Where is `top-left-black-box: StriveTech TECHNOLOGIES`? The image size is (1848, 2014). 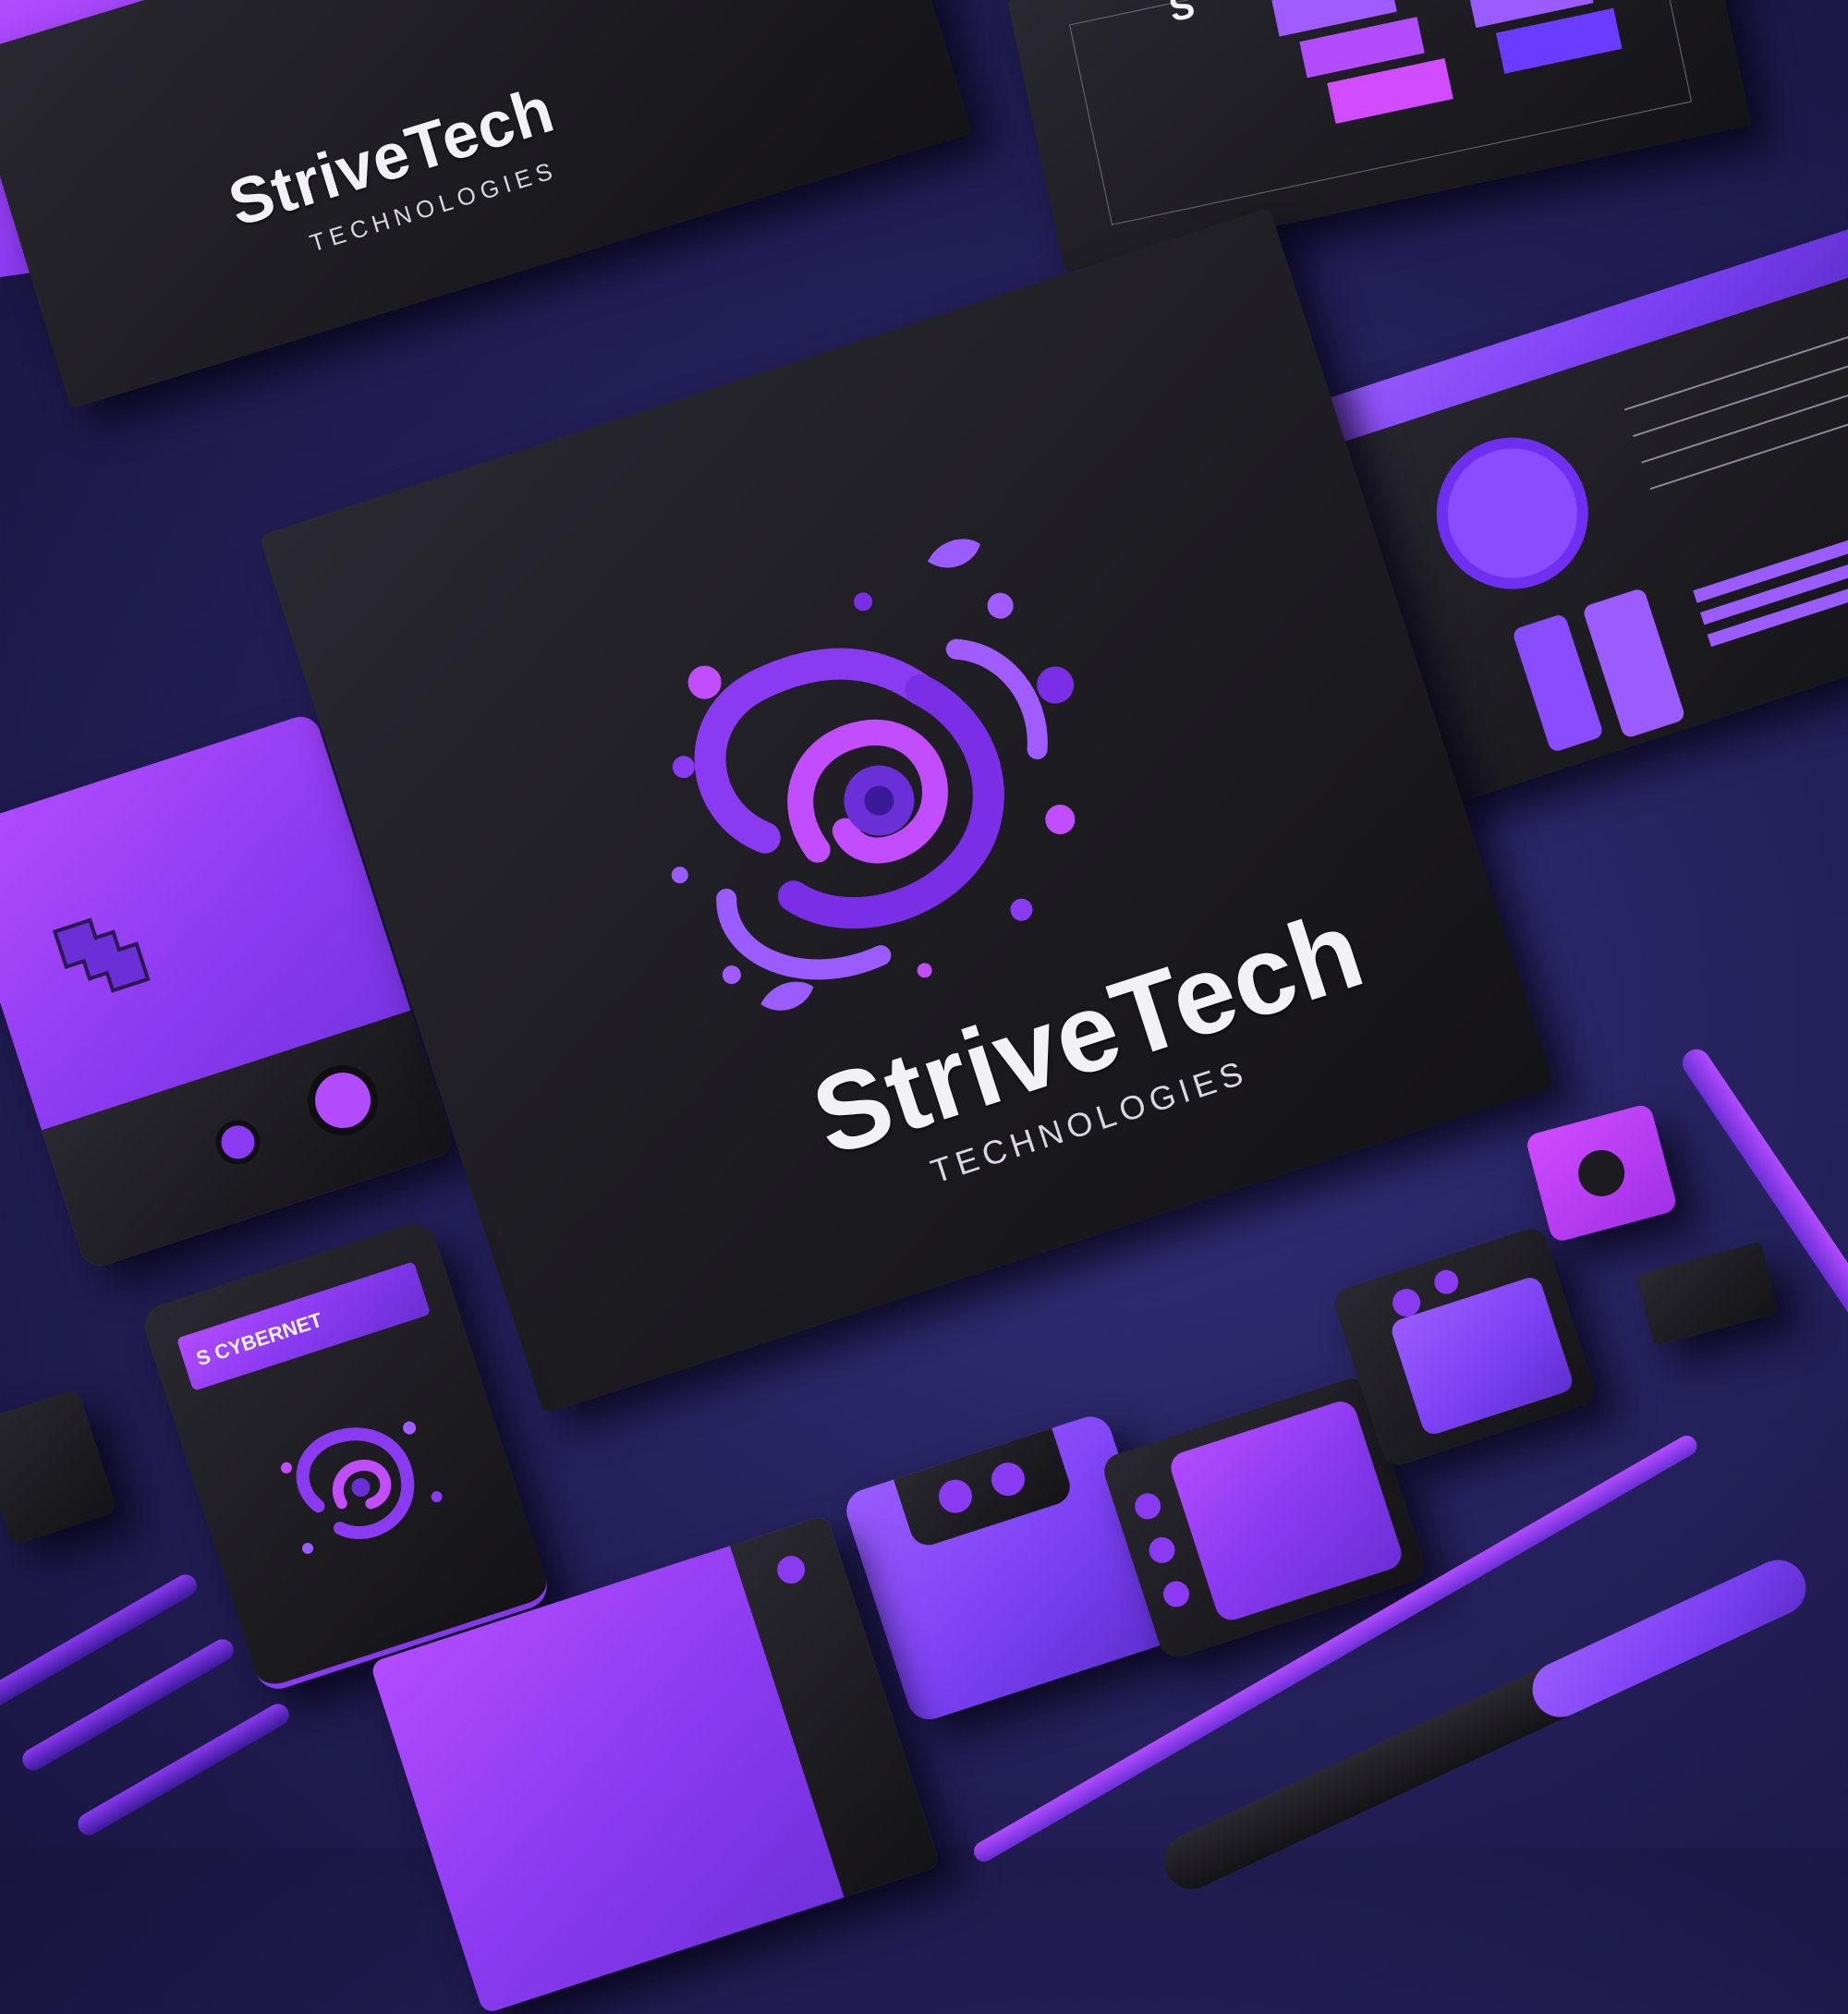 top-left-black-box: StriveTech TECHNOLOGIES is located at coordinates (486, 204).